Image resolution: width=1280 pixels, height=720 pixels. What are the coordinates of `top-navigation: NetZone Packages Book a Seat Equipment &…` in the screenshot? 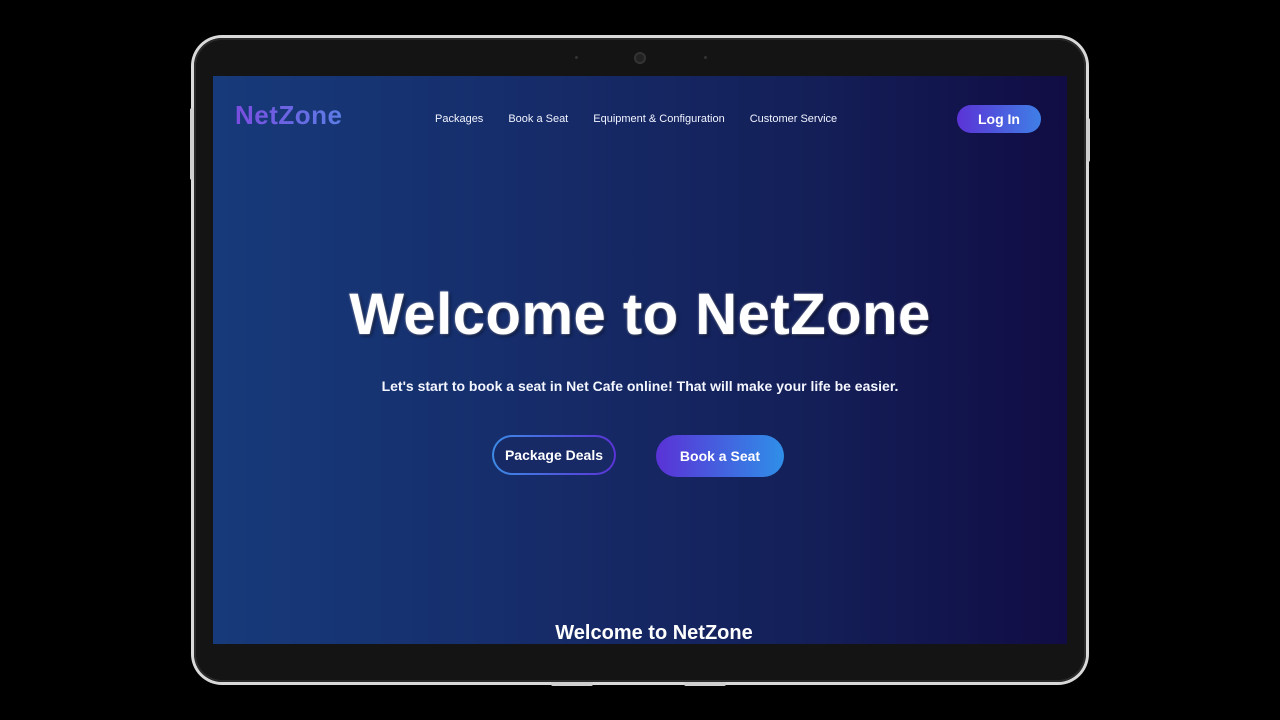 It's located at (640, 121).